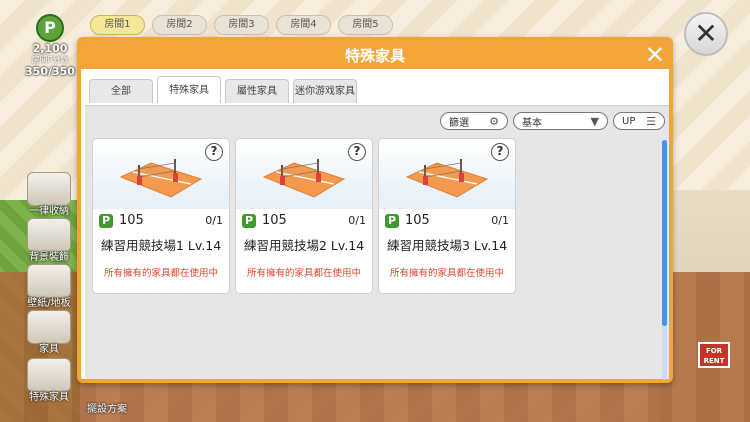 This screenshot has height=422, width=750. Describe the element at coordinates (49, 375) in the screenshot. I see `special-furniture-icon` at that location.